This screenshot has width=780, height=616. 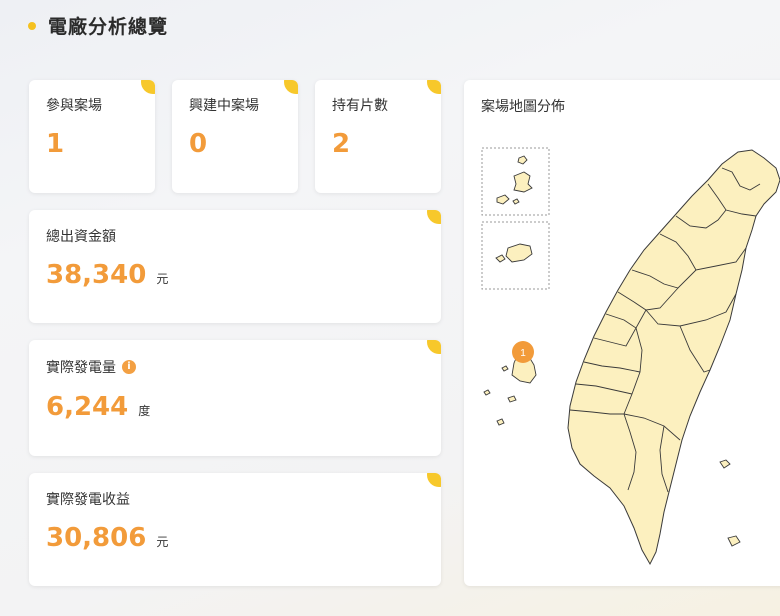 What do you see at coordinates (523, 353) in the screenshot?
I see `site-marker-count: 1` at bounding box center [523, 353].